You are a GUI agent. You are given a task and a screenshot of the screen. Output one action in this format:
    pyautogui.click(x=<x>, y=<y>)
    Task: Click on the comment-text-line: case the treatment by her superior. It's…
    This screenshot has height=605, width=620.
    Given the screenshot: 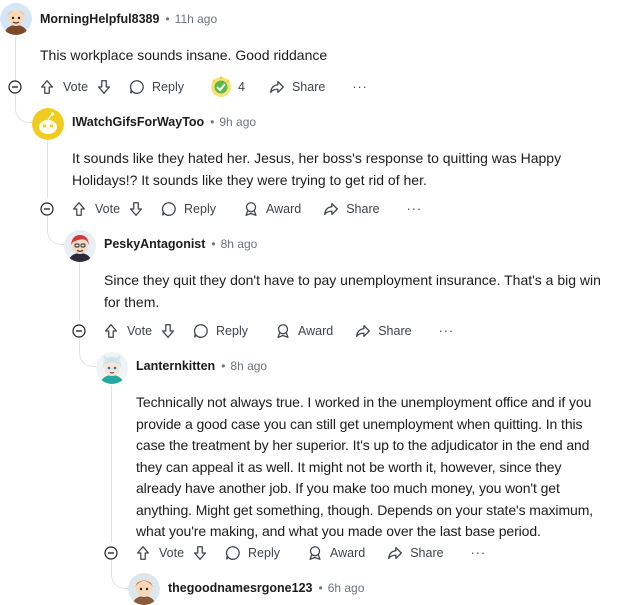 What is the action you would take?
    pyautogui.click(x=363, y=445)
    